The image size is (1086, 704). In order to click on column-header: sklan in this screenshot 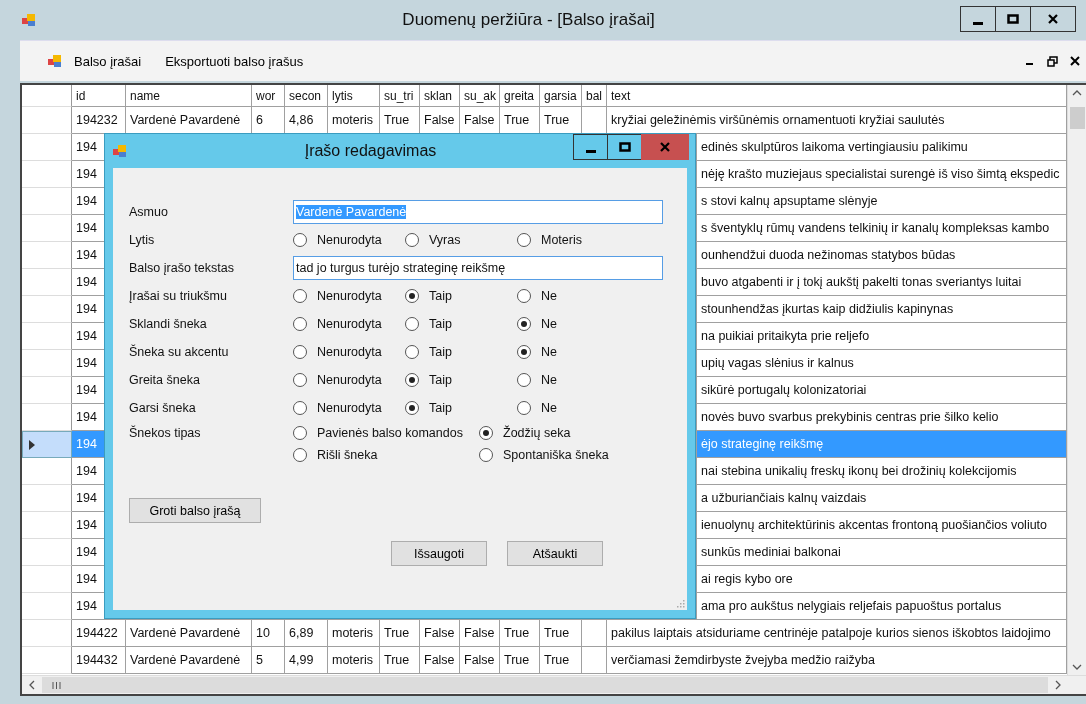, I will do `click(440, 96)`.